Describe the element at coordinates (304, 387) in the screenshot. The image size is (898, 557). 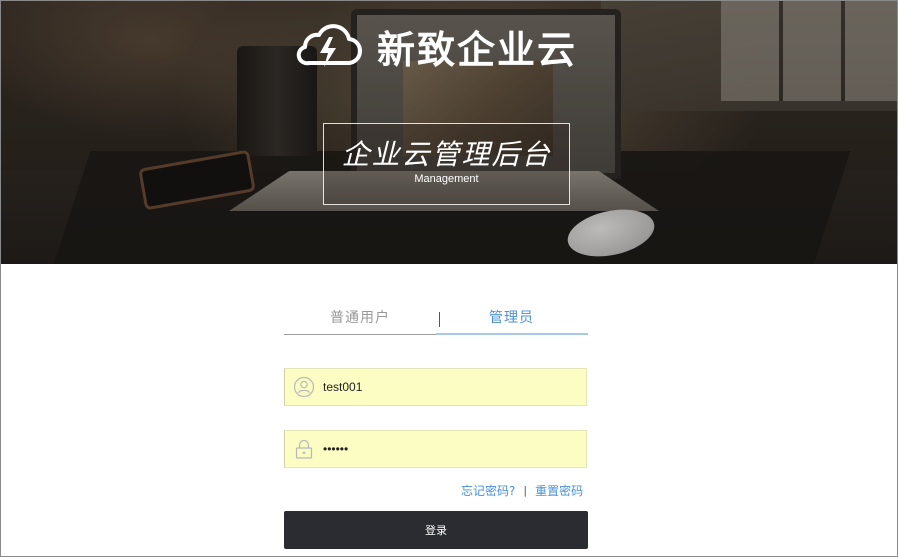
I see `user-icon` at that location.